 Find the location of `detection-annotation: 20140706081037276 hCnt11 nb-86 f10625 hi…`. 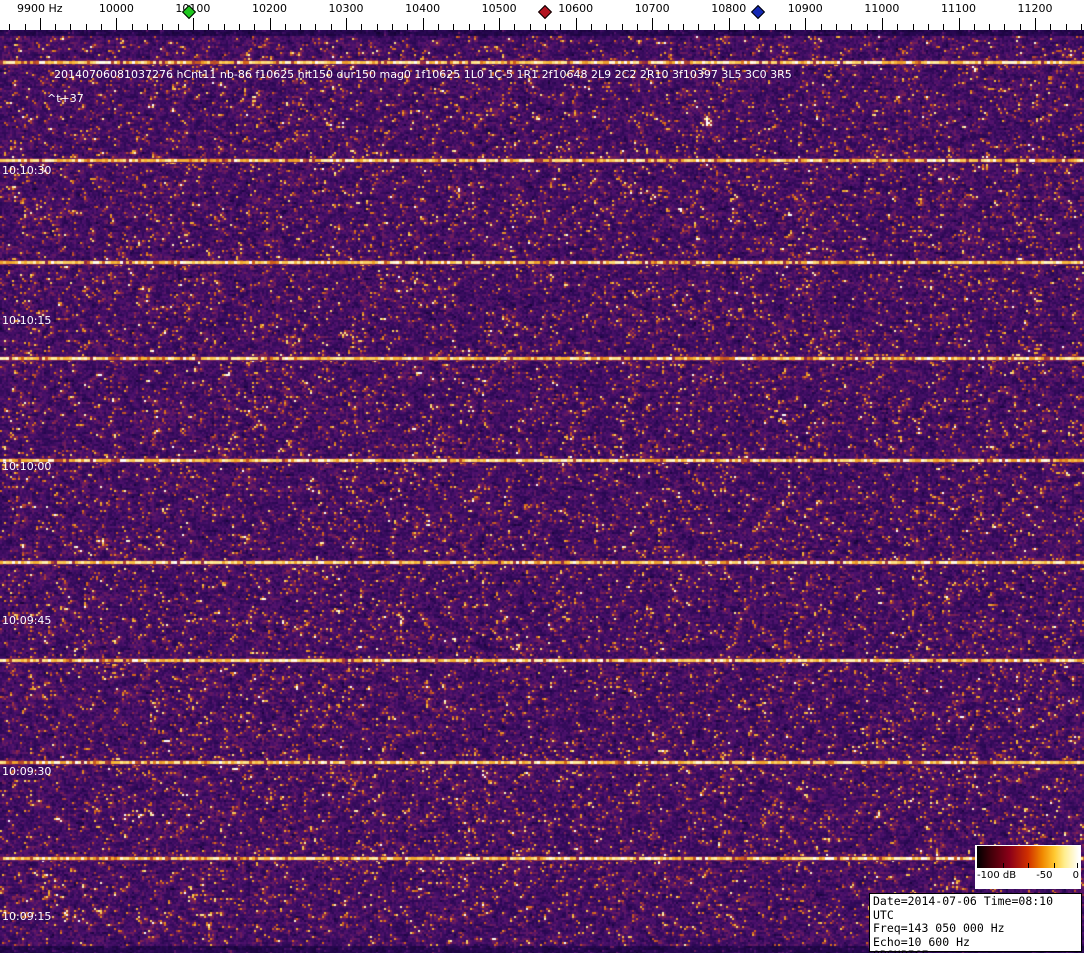

detection-annotation: 20140706081037276 hCnt11 nb-86 f10625 hi… is located at coordinates (423, 74).